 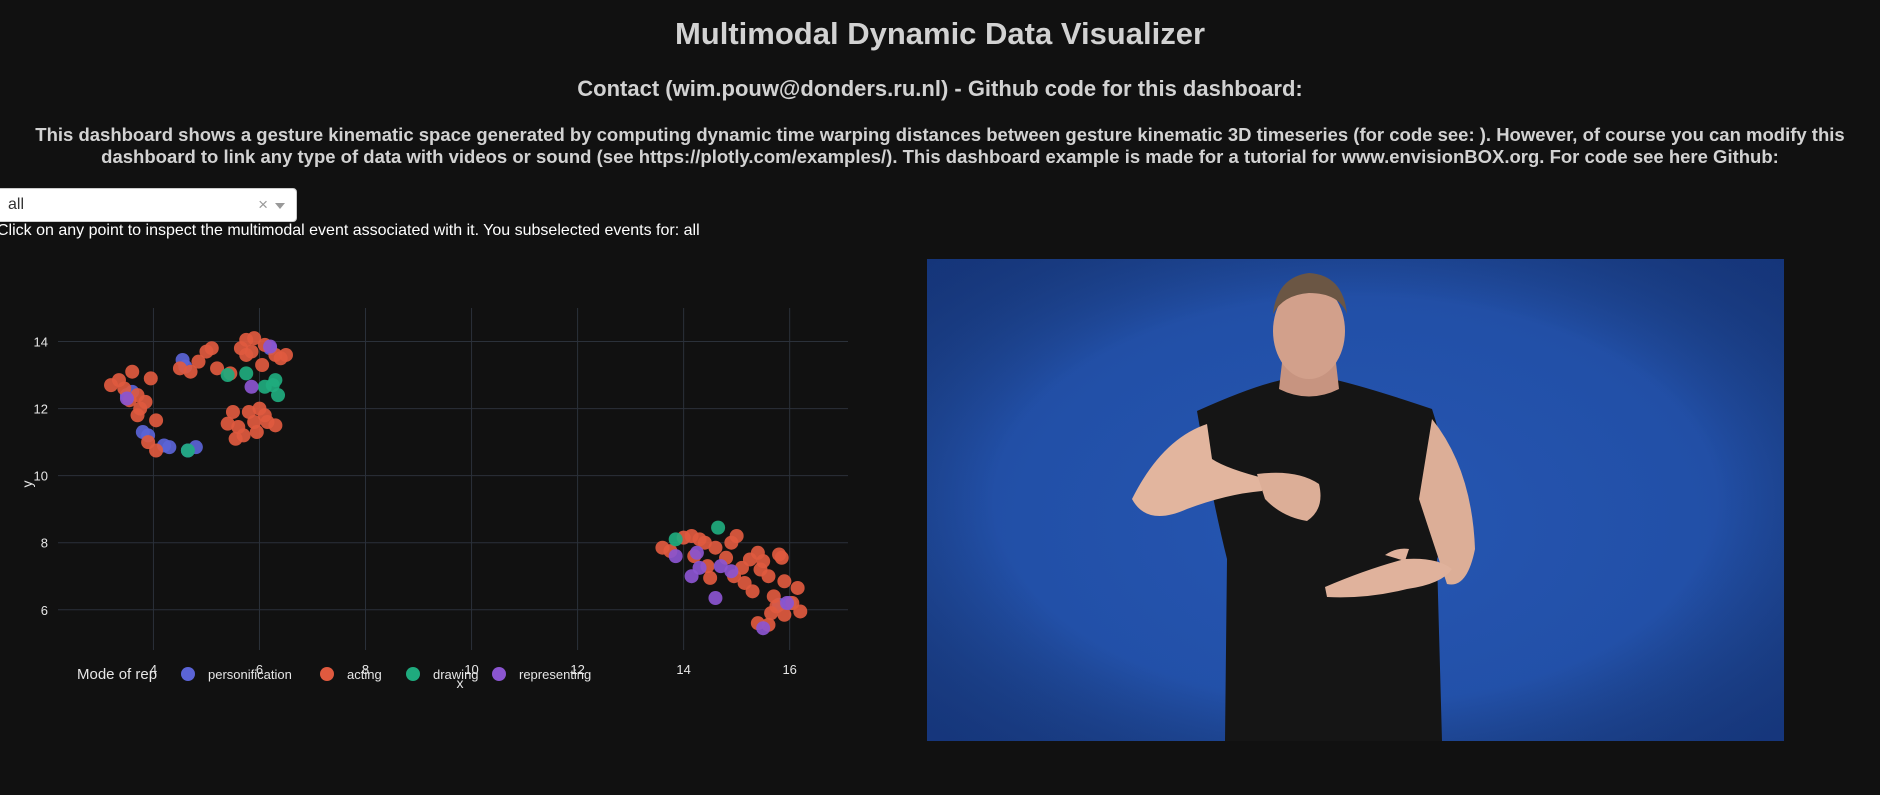 What do you see at coordinates (555, 674) in the screenshot?
I see `legend-label: representing` at bounding box center [555, 674].